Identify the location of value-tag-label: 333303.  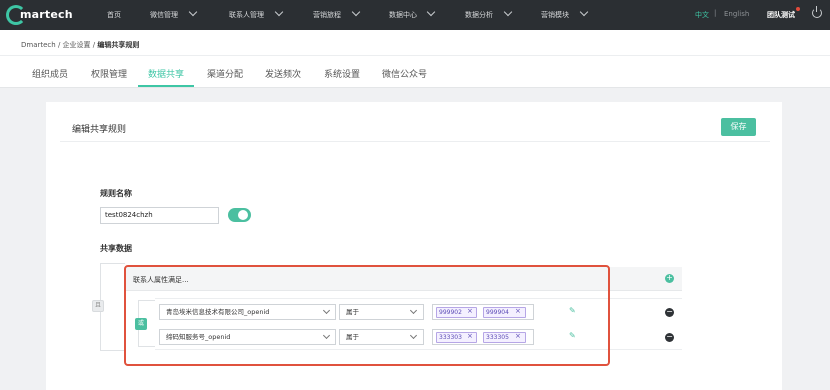
(450, 337).